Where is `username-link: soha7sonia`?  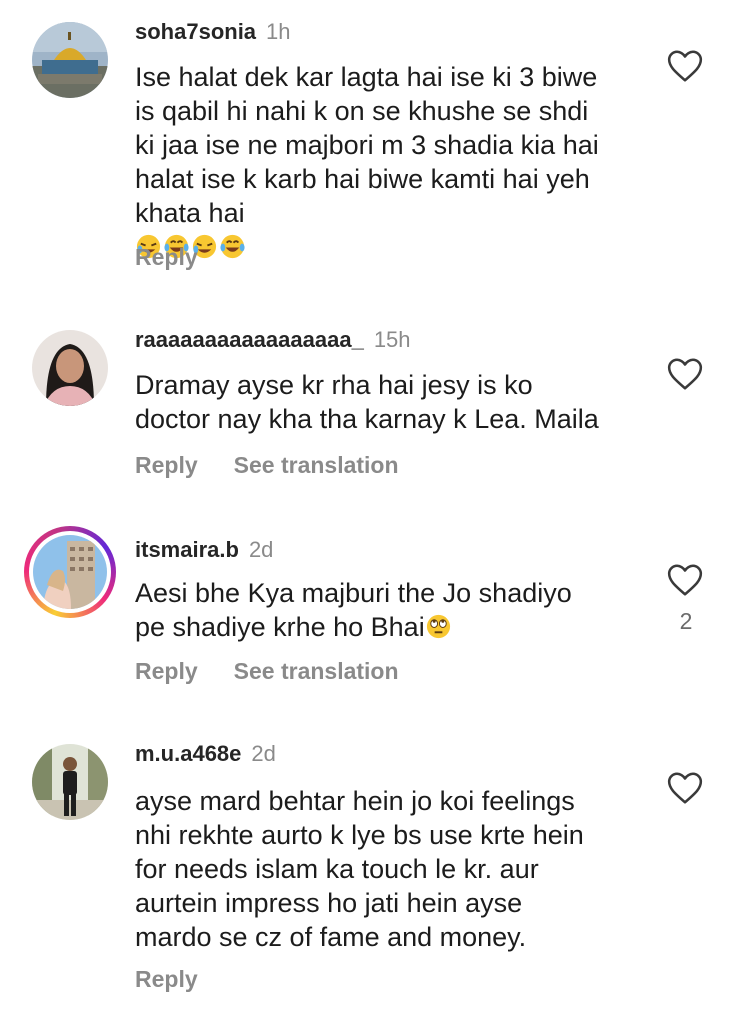
username-link: soha7sonia is located at coordinates (195, 31).